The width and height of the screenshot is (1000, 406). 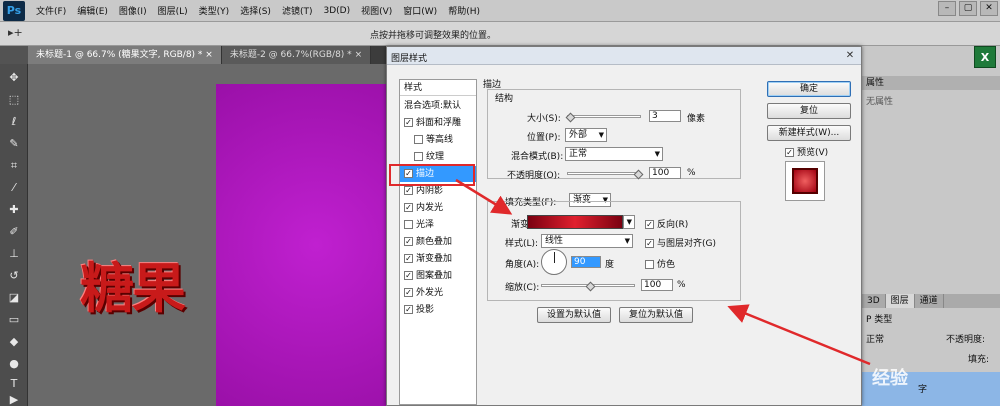 What do you see at coordinates (14, 298) in the screenshot?
I see `eraser-tool-icon: ◪` at bounding box center [14, 298].